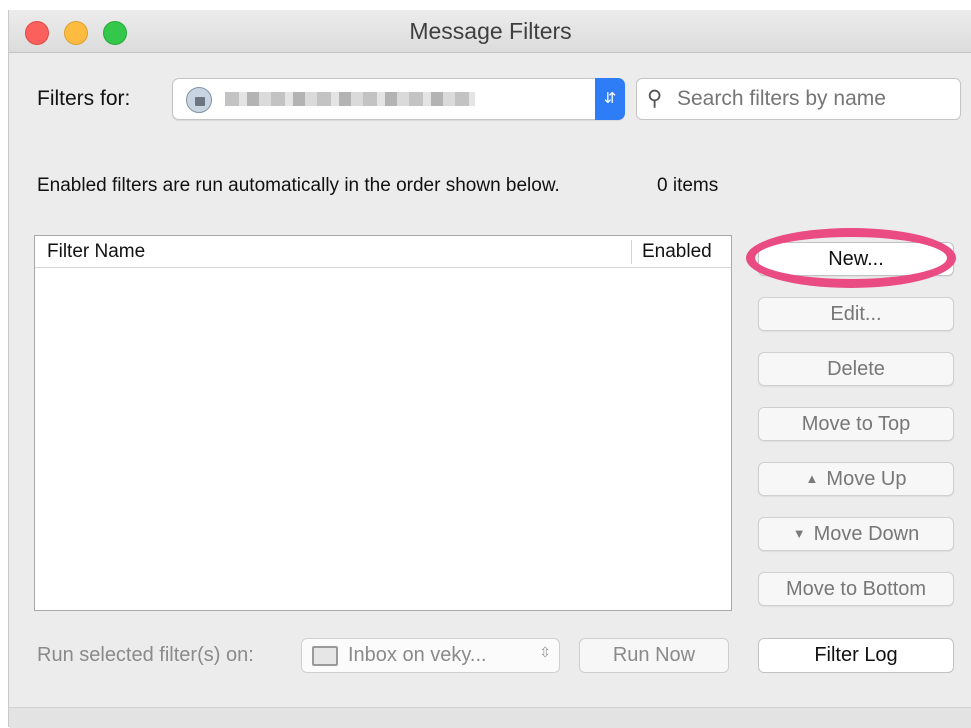 The width and height of the screenshot is (971, 728). I want to click on move-up-label: Move Up, so click(866, 479).